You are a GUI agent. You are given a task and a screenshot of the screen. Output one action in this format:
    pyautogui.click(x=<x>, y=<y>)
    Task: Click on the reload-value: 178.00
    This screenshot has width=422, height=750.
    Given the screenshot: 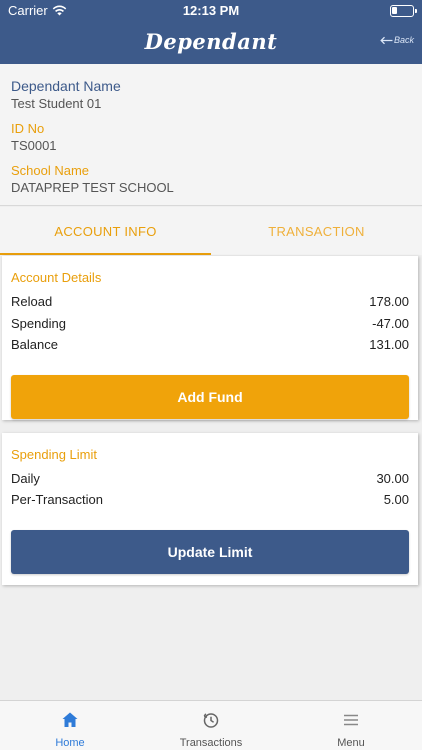 What is the action you would take?
    pyautogui.click(x=389, y=301)
    